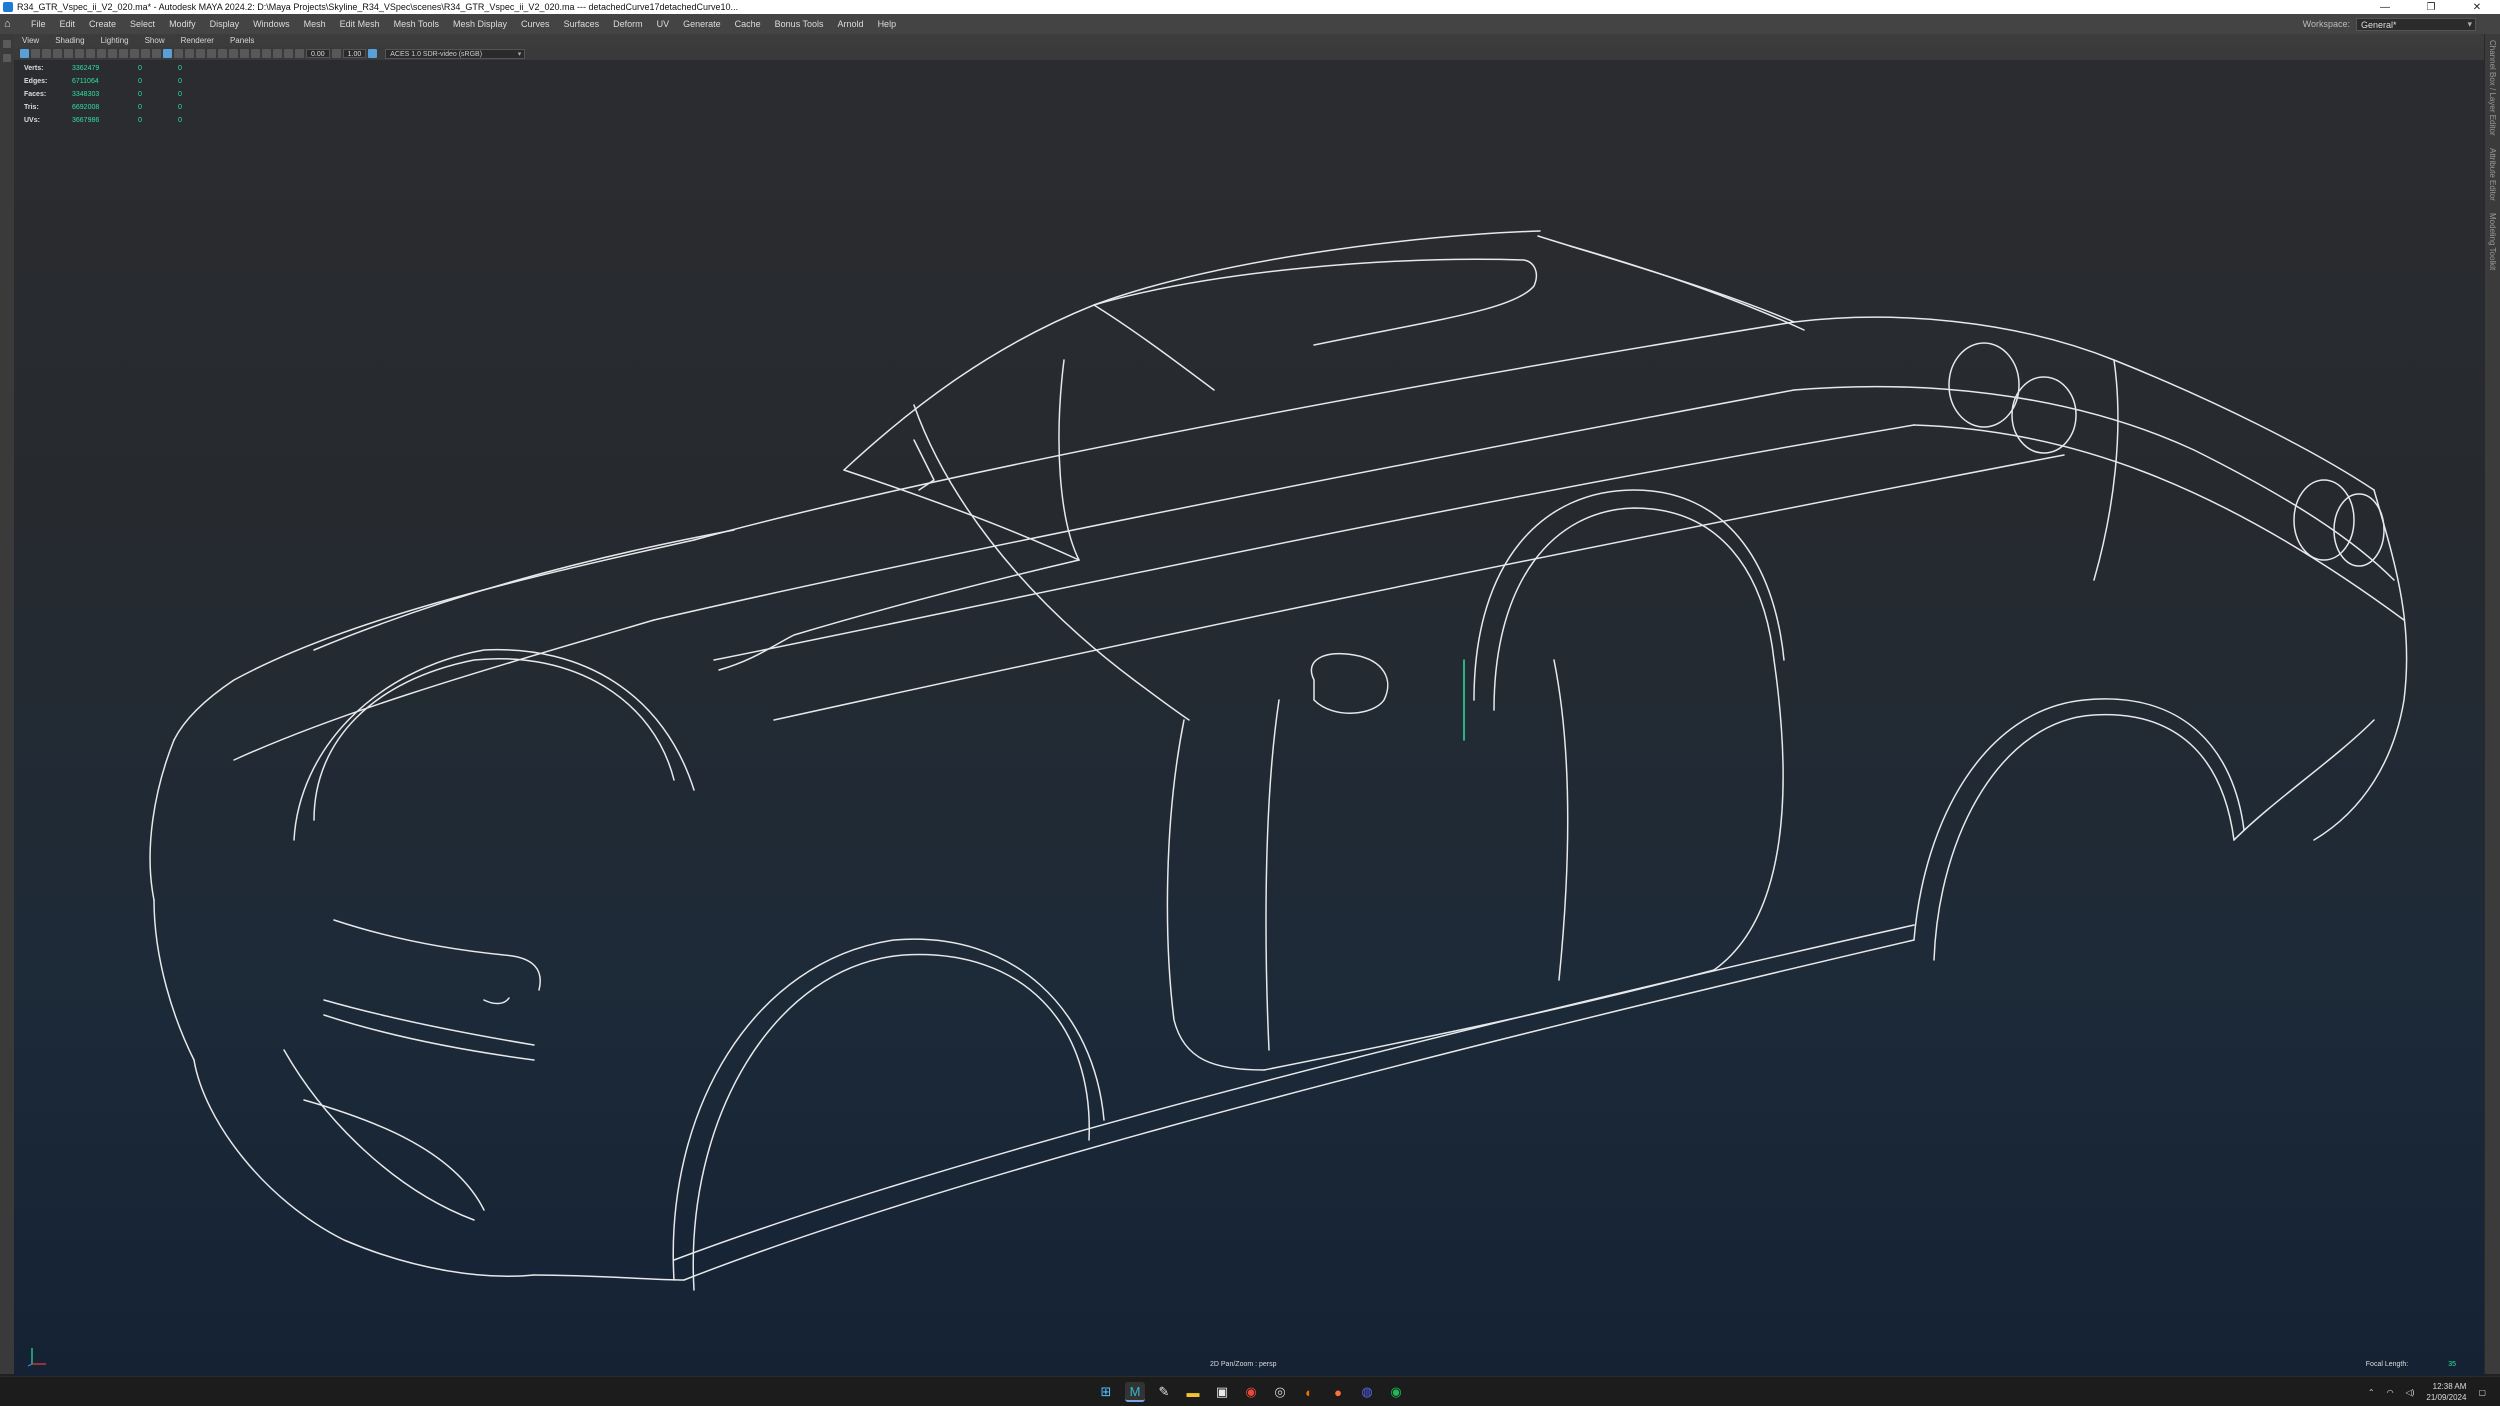 This screenshot has width=2500, height=1406. What do you see at coordinates (134, 53) in the screenshot?
I see `field-chart-icon` at bounding box center [134, 53].